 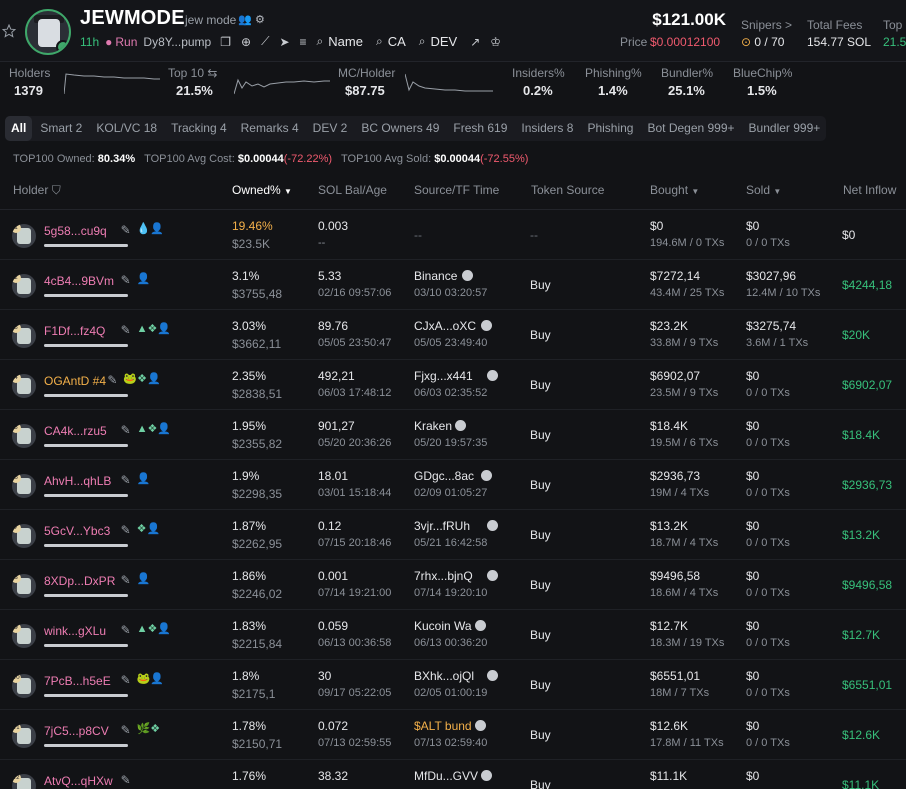 I want to click on holder-address: 4cB4...9BVm, so click(x=79, y=281).